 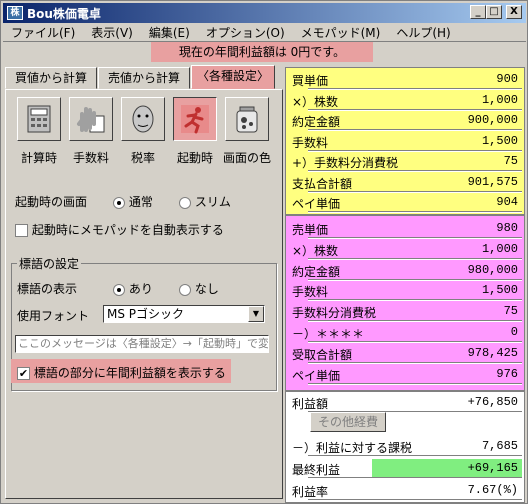 I want to click on radio-motto-on: あり, so click(x=133, y=288).